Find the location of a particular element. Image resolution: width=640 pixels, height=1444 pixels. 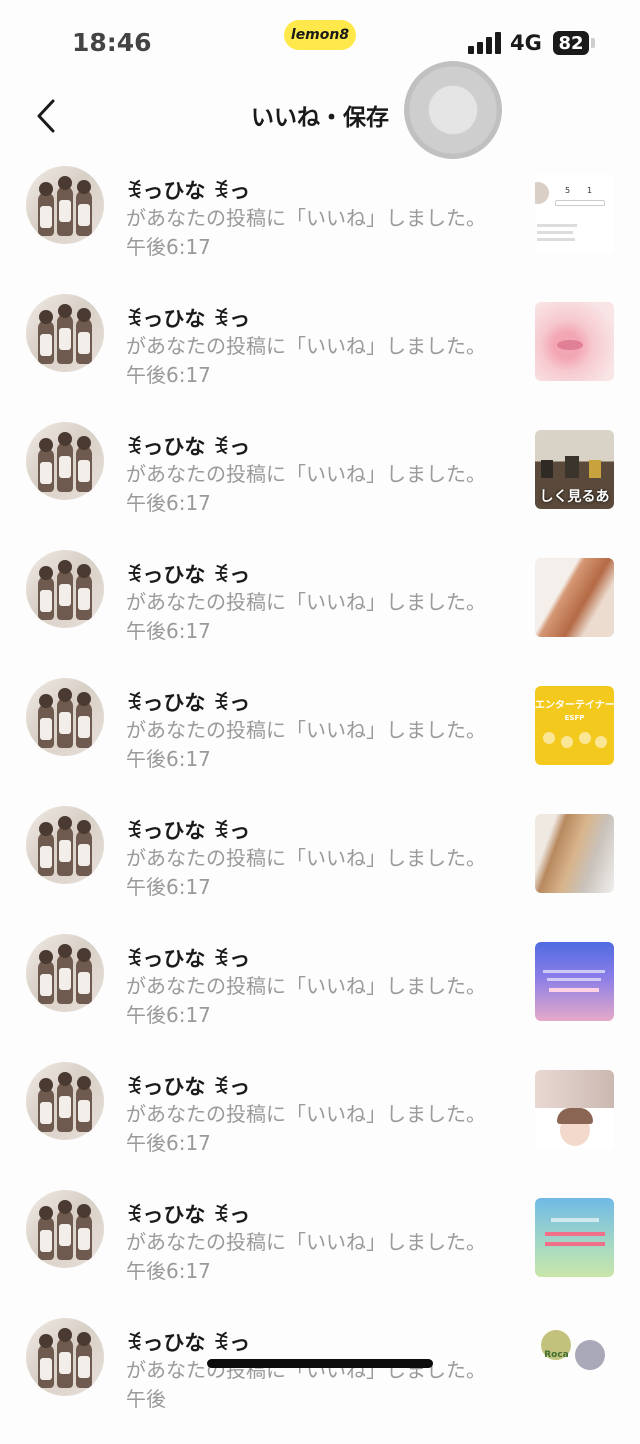

network-label: 4G is located at coordinates (526, 43).